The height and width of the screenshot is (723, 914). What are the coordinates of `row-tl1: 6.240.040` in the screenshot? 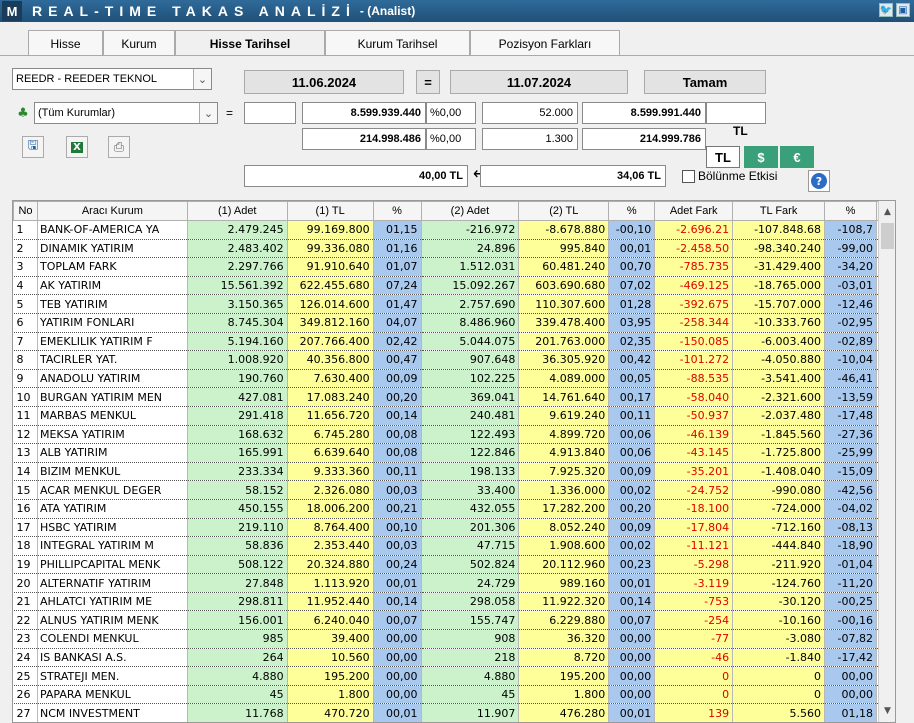 It's located at (330, 620).